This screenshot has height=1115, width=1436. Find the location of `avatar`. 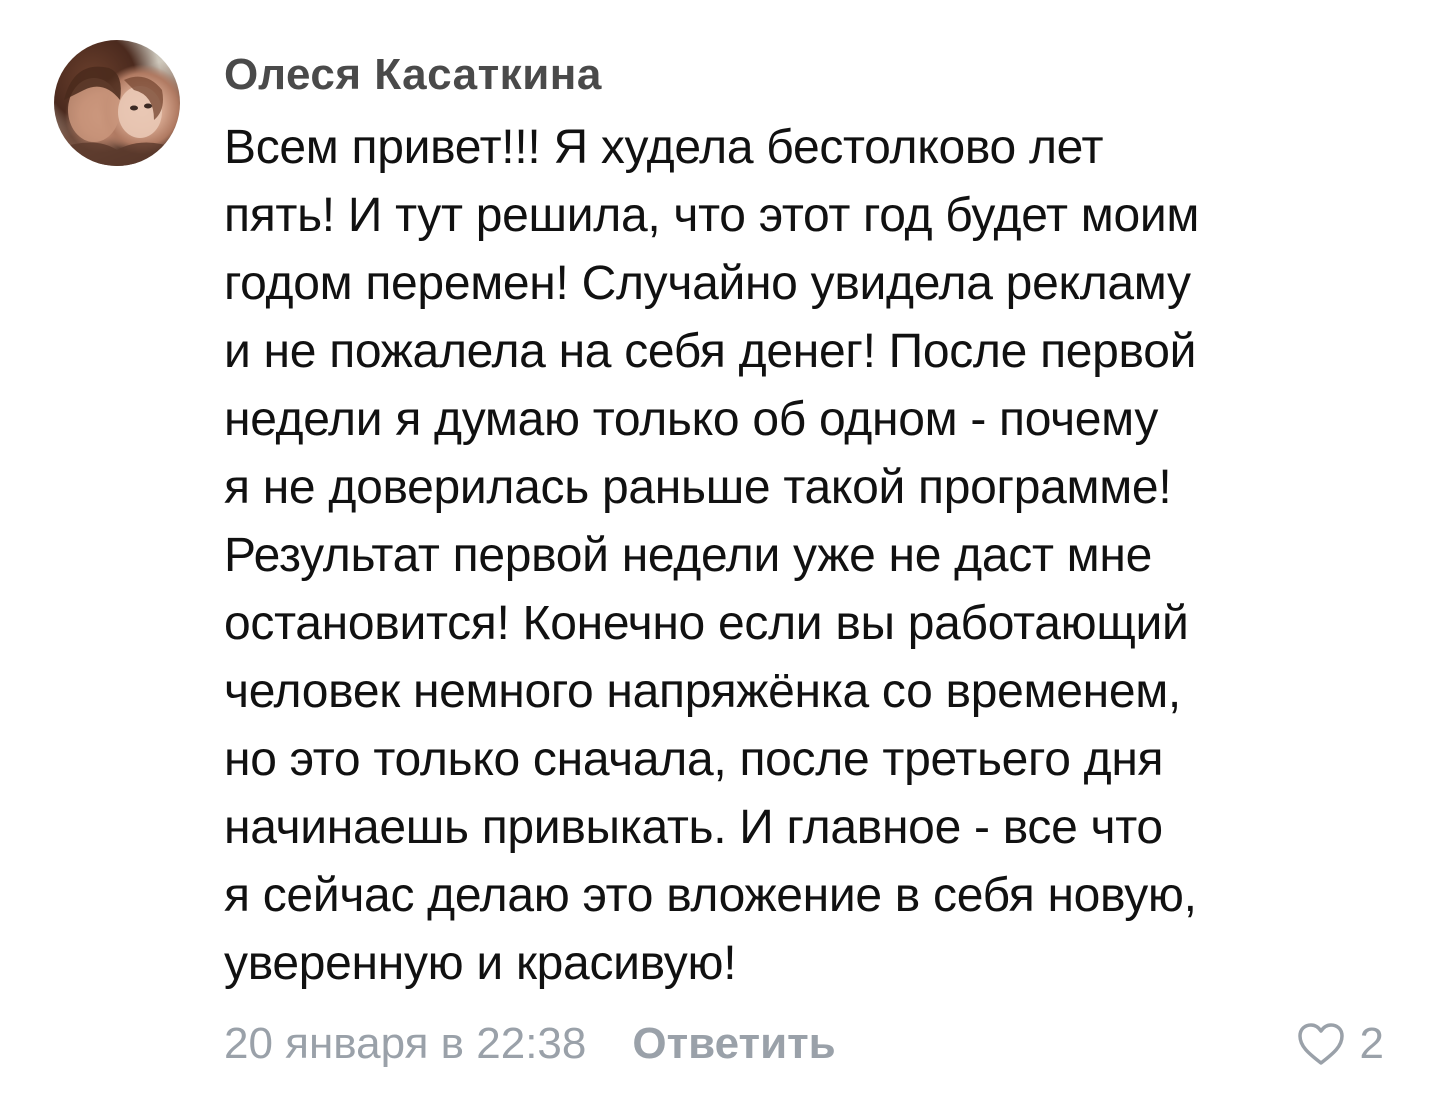

avatar is located at coordinates (117, 103).